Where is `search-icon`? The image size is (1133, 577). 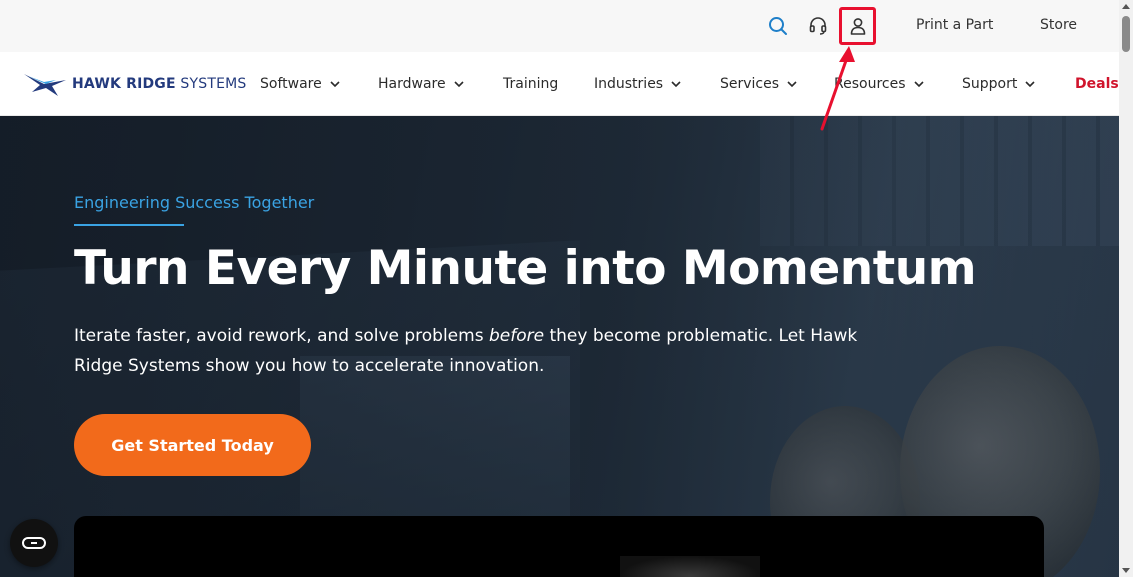
search-icon is located at coordinates (778, 26).